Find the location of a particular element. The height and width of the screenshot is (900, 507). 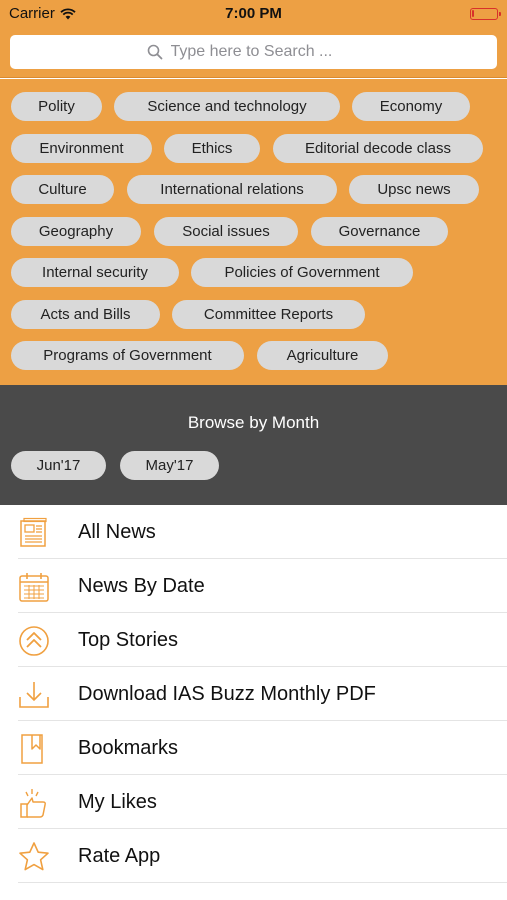

menu-item-bookmarks: Bookmarks is located at coordinates (253, 748).